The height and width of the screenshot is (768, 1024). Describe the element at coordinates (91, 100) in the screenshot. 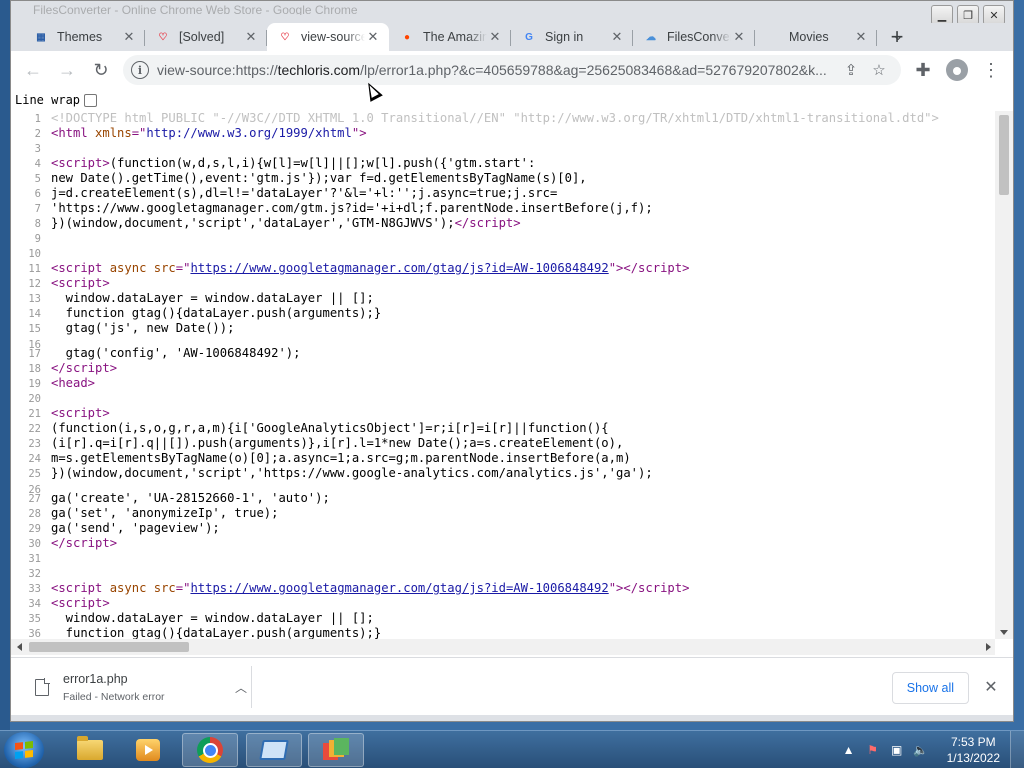

I see `line-wrap-checkbox` at that location.